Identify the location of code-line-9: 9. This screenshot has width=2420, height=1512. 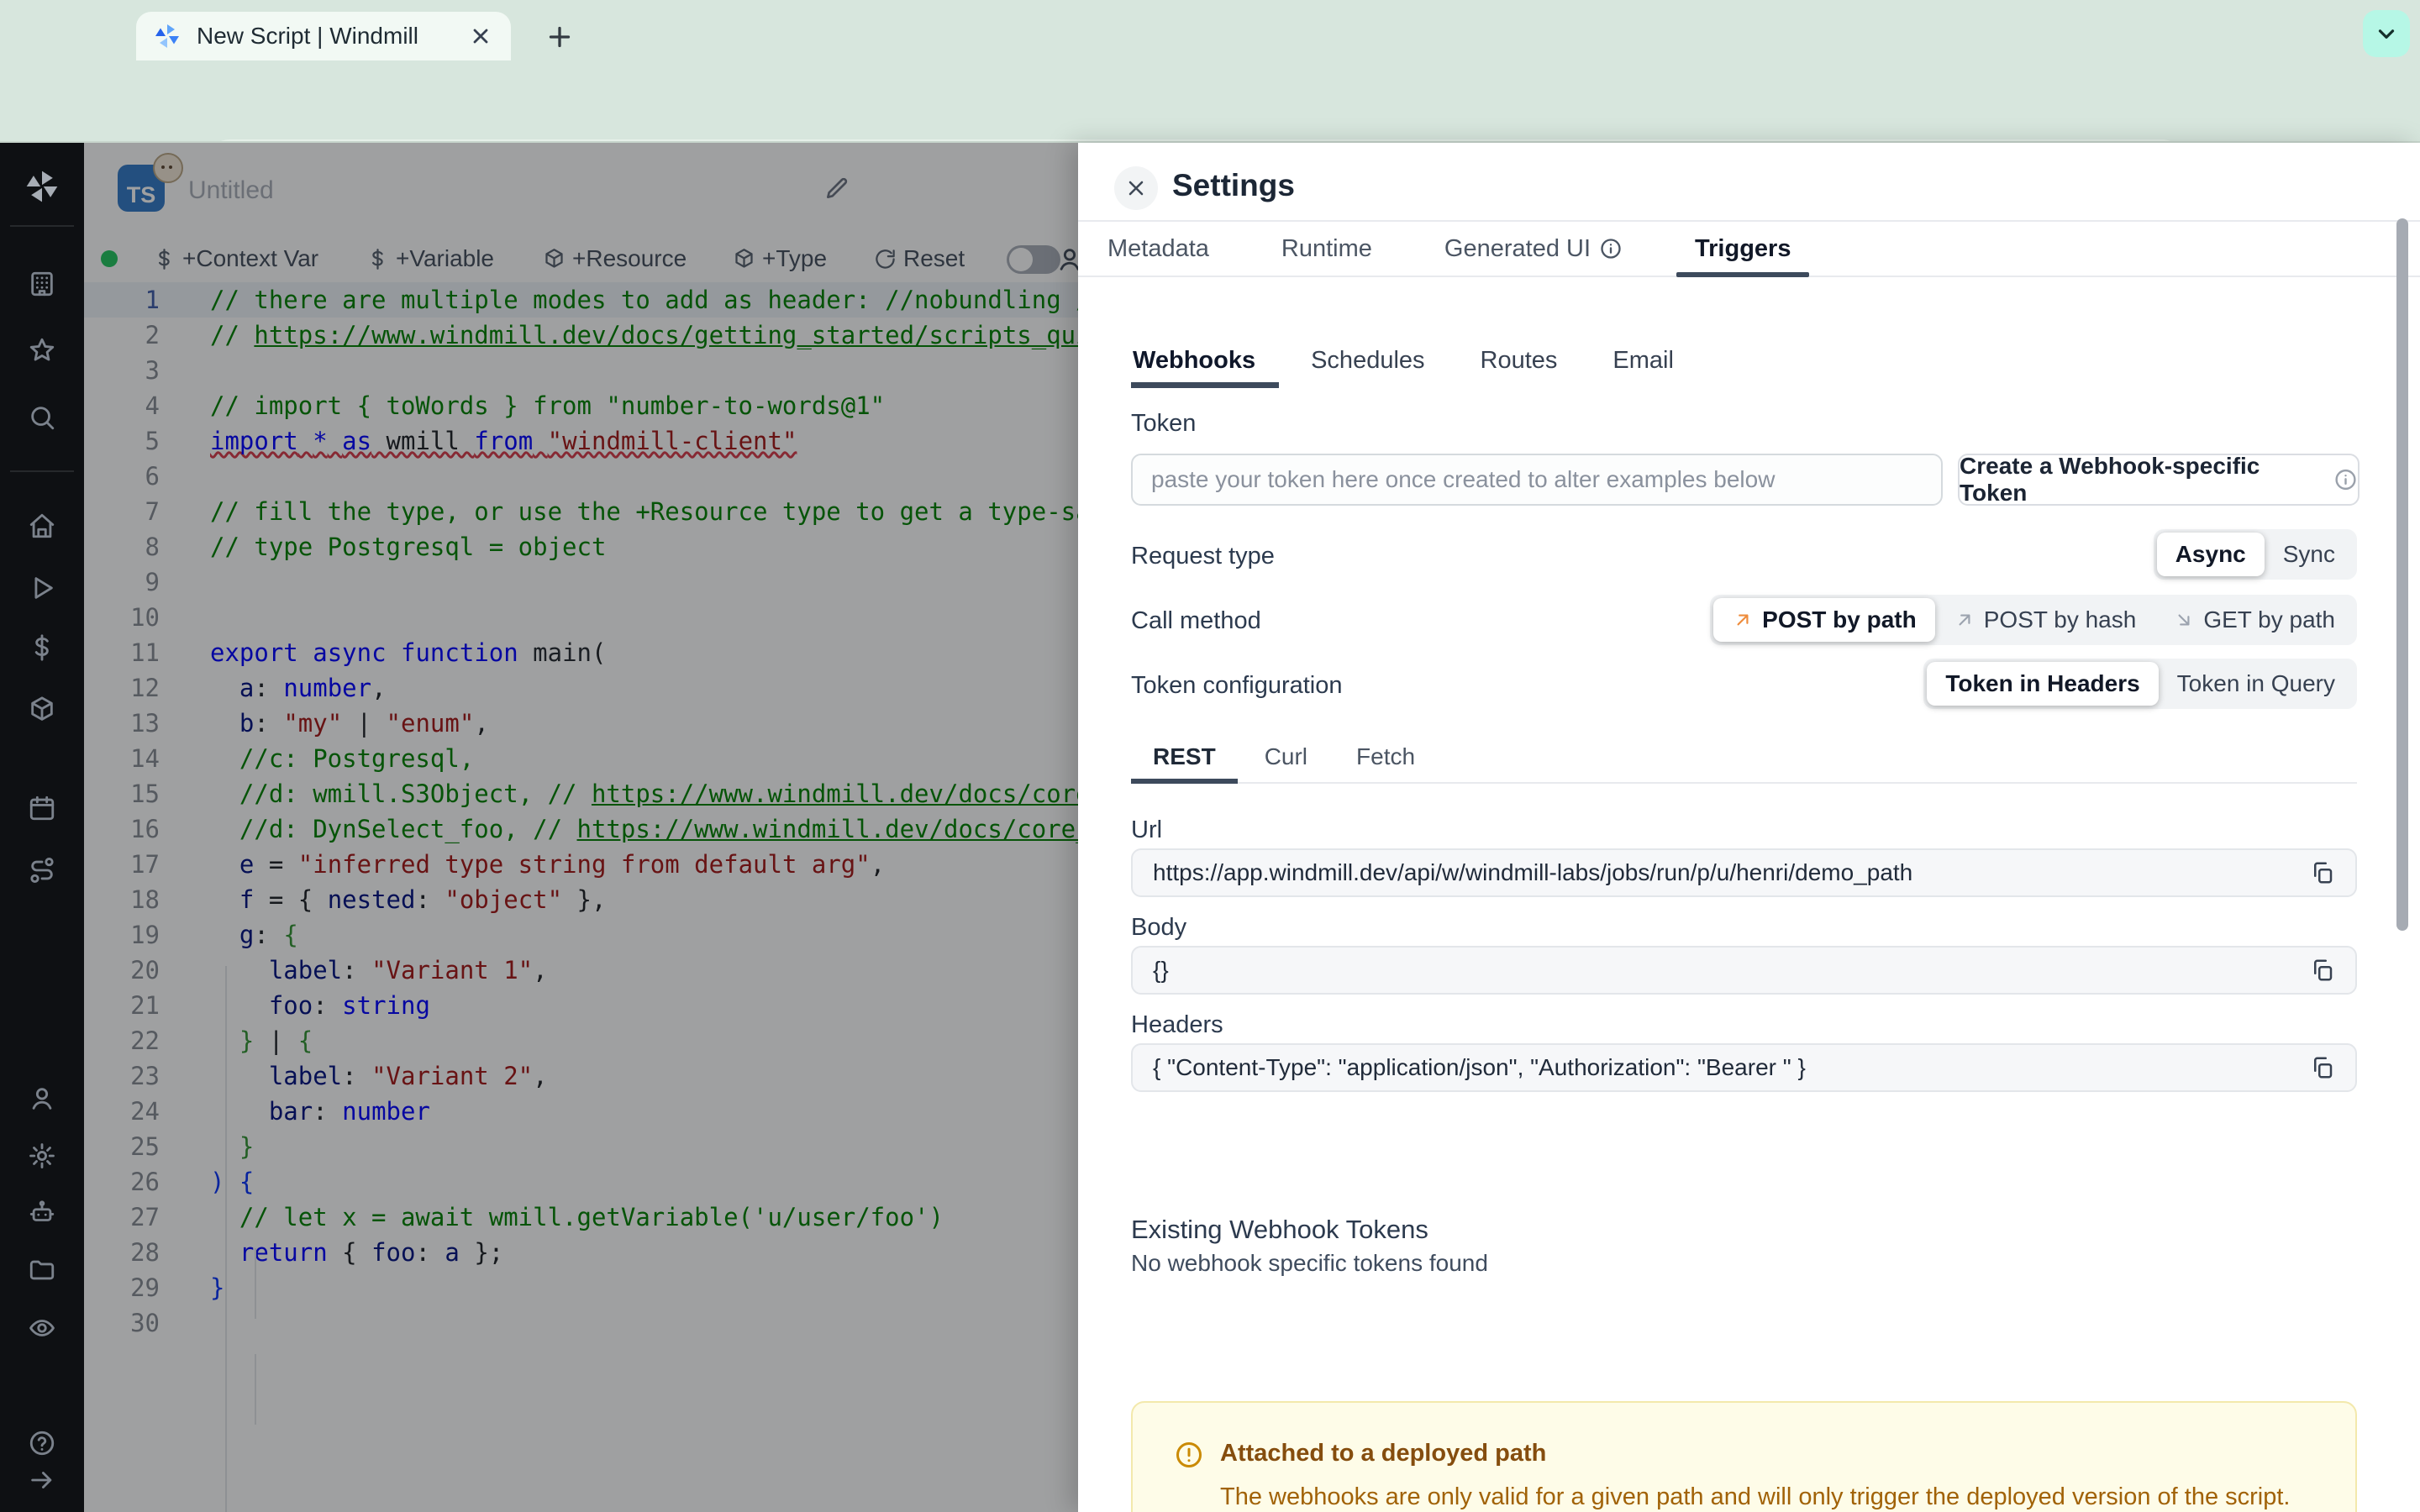
(581, 582).